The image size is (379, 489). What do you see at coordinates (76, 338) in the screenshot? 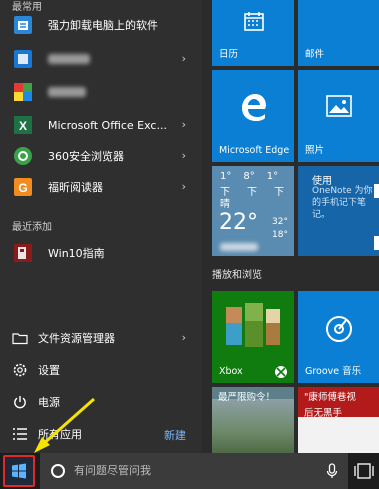
I see `file-explorer-label: 文件资源管理器` at bounding box center [76, 338].